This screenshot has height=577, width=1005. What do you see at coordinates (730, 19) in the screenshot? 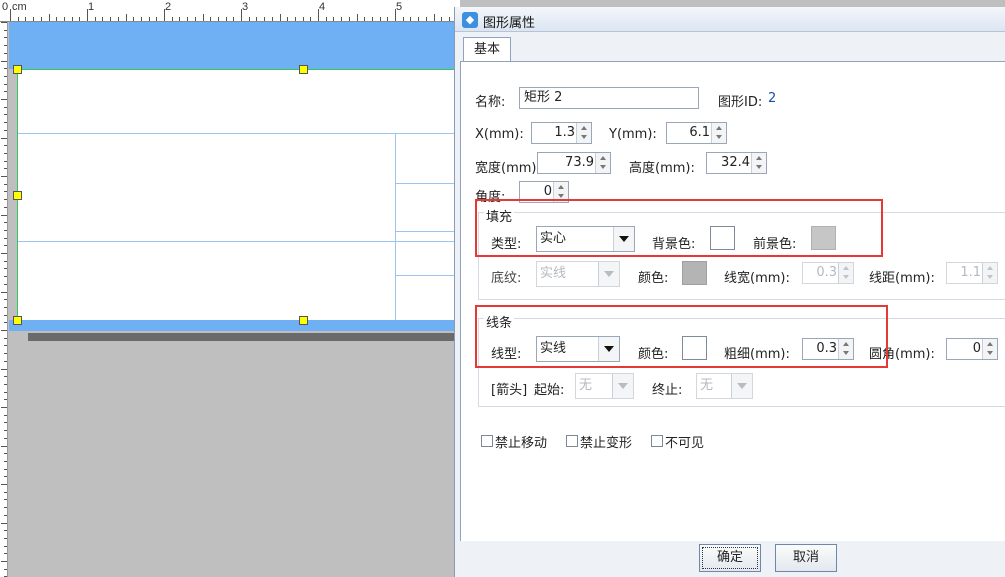
I see `dialog-titlebar: ◆ 图形属性` at bounding box center [730, 19].